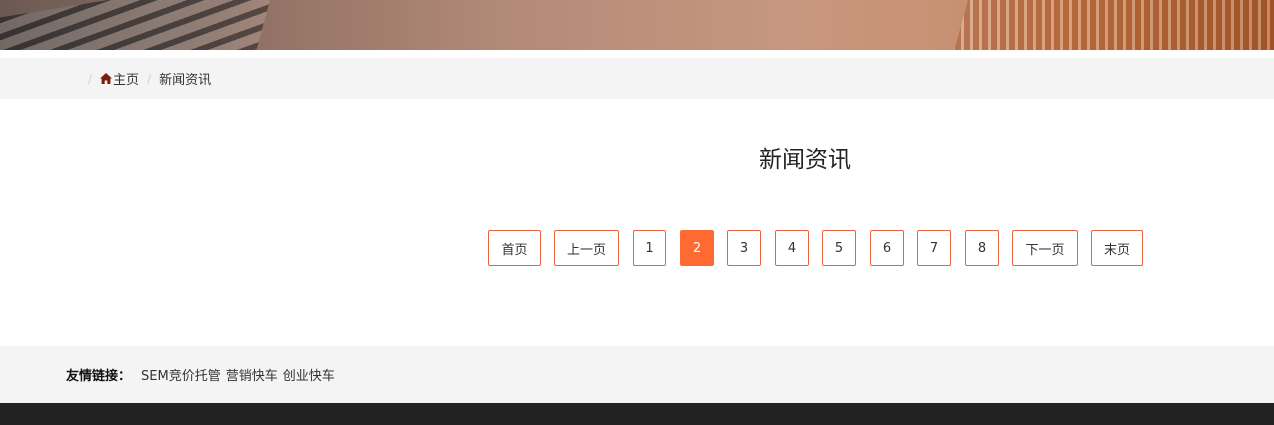 The image size is (1274, 425). I want to click on friend-links: 友情链接： SEM竞价托管 营销快车 创业快车, so click(203, 374).